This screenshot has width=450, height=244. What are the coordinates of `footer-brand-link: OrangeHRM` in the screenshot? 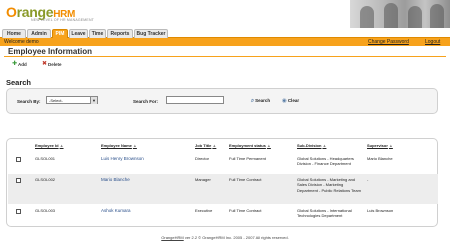 It's located at (172, 237).